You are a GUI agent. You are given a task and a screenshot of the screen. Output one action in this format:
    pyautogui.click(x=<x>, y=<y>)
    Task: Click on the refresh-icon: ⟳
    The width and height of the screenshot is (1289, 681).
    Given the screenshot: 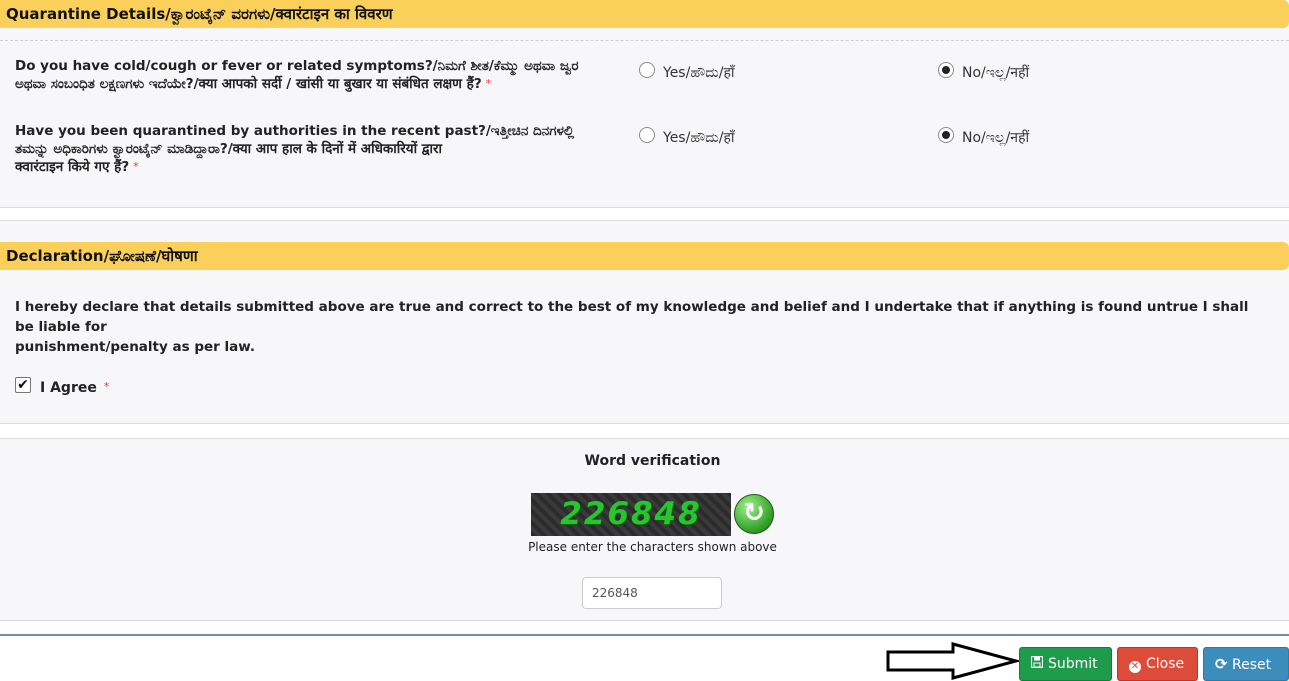 What is the action you would take?
    pyautogui.click(x=1221, y=664)
    